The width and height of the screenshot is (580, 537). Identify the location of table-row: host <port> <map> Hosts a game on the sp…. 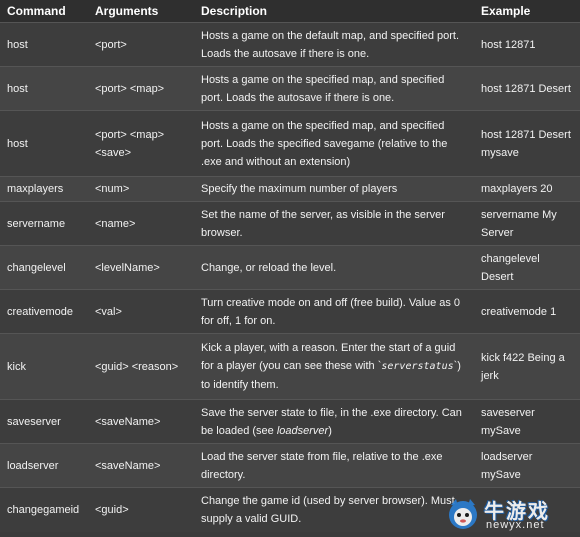
(290, 88).